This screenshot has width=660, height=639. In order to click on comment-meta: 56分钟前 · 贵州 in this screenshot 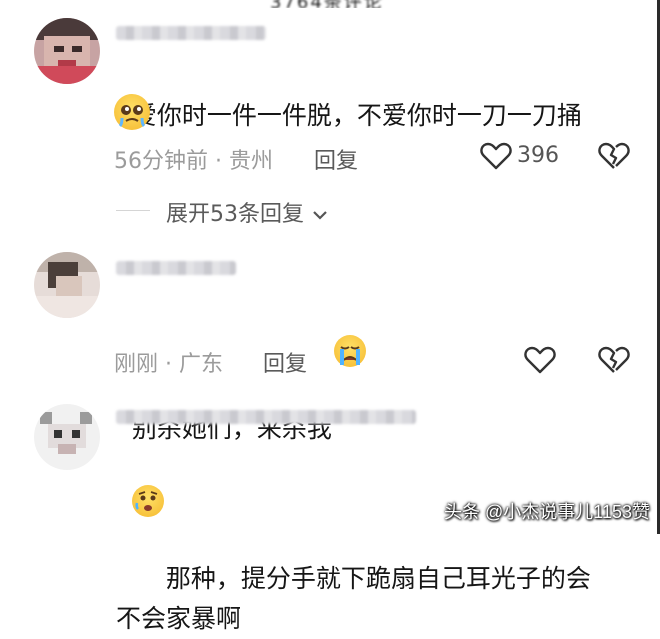, I will do `click(193, 161)`.